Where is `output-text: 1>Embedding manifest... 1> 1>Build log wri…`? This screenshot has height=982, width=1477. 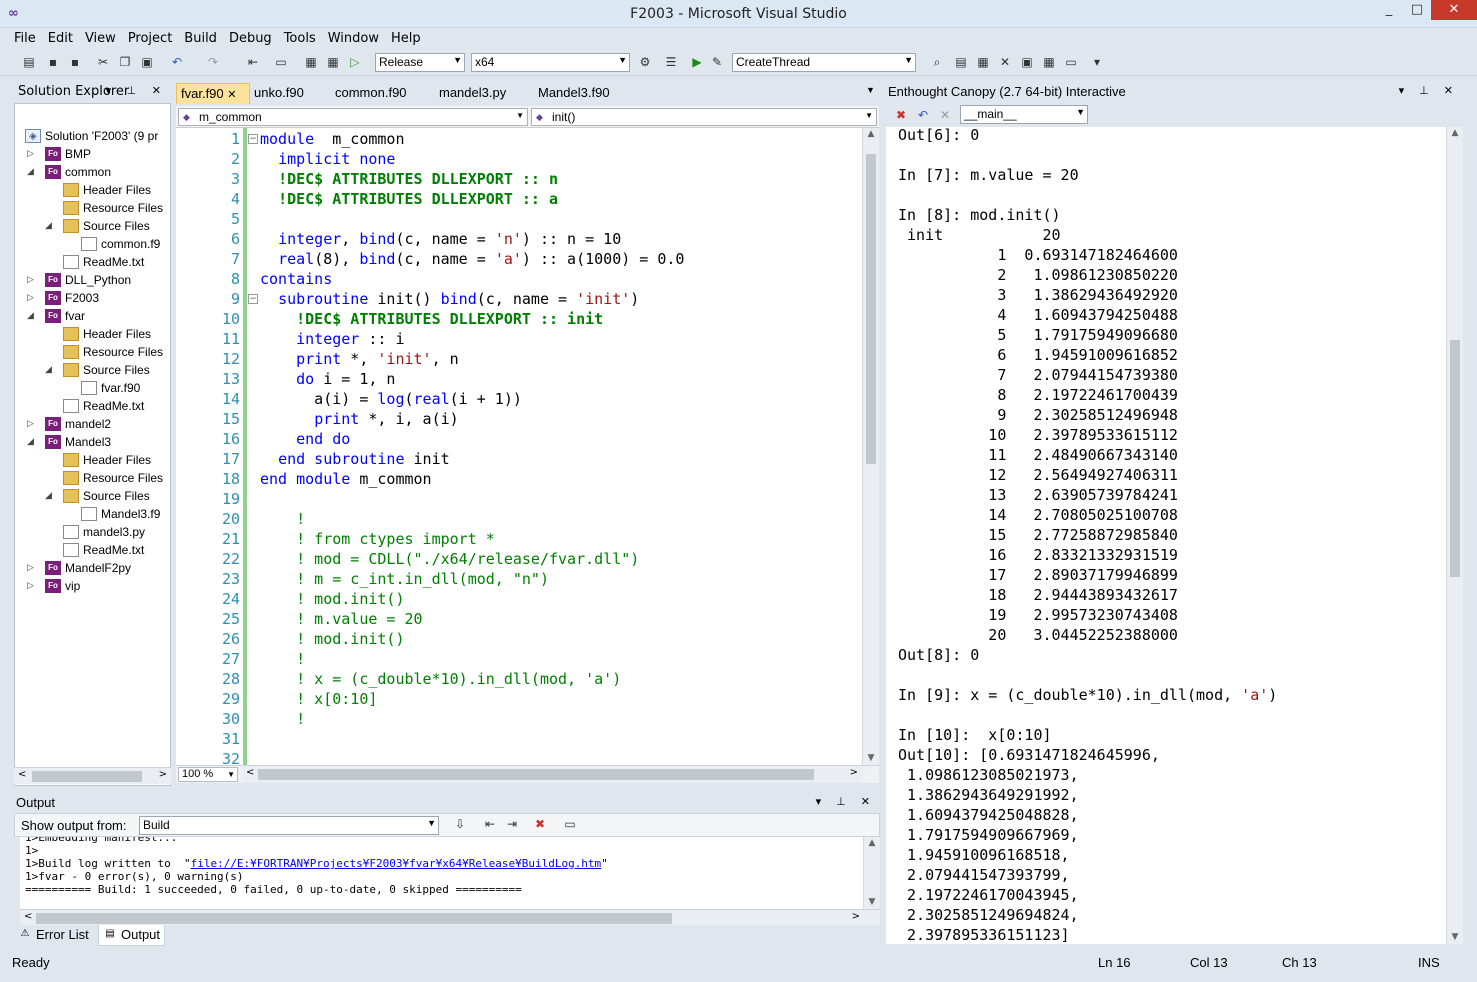
output-text: 1>Embedding manifest... 1> 1>Build log wri… is located at coordinates (443, 873).